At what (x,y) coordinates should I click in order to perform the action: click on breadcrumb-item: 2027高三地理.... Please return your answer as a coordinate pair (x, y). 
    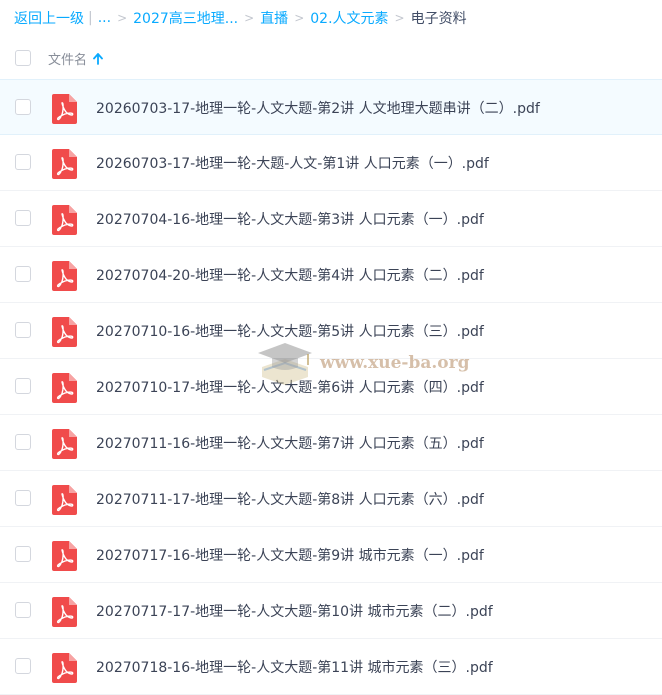
    Looking at the image, I should click on (185, 18).